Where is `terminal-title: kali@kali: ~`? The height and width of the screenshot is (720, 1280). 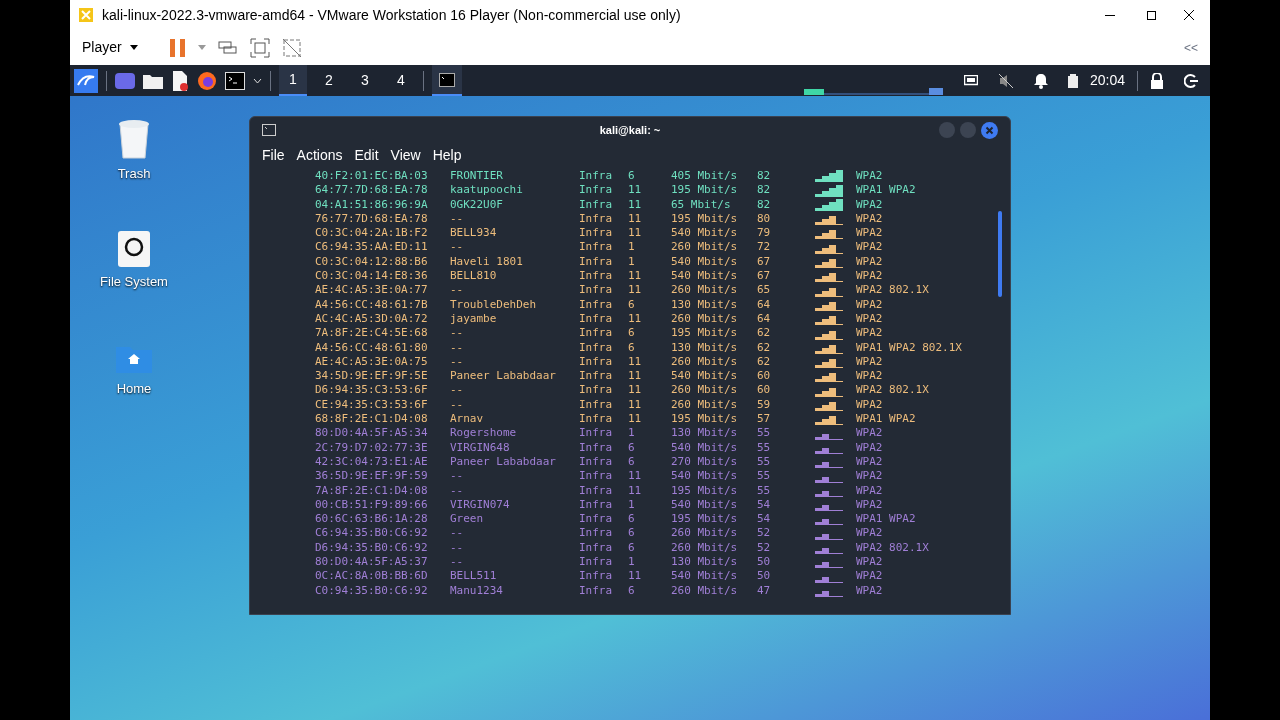
terminal-title: kali@kali: ~ is located at coordinates (630, 130).